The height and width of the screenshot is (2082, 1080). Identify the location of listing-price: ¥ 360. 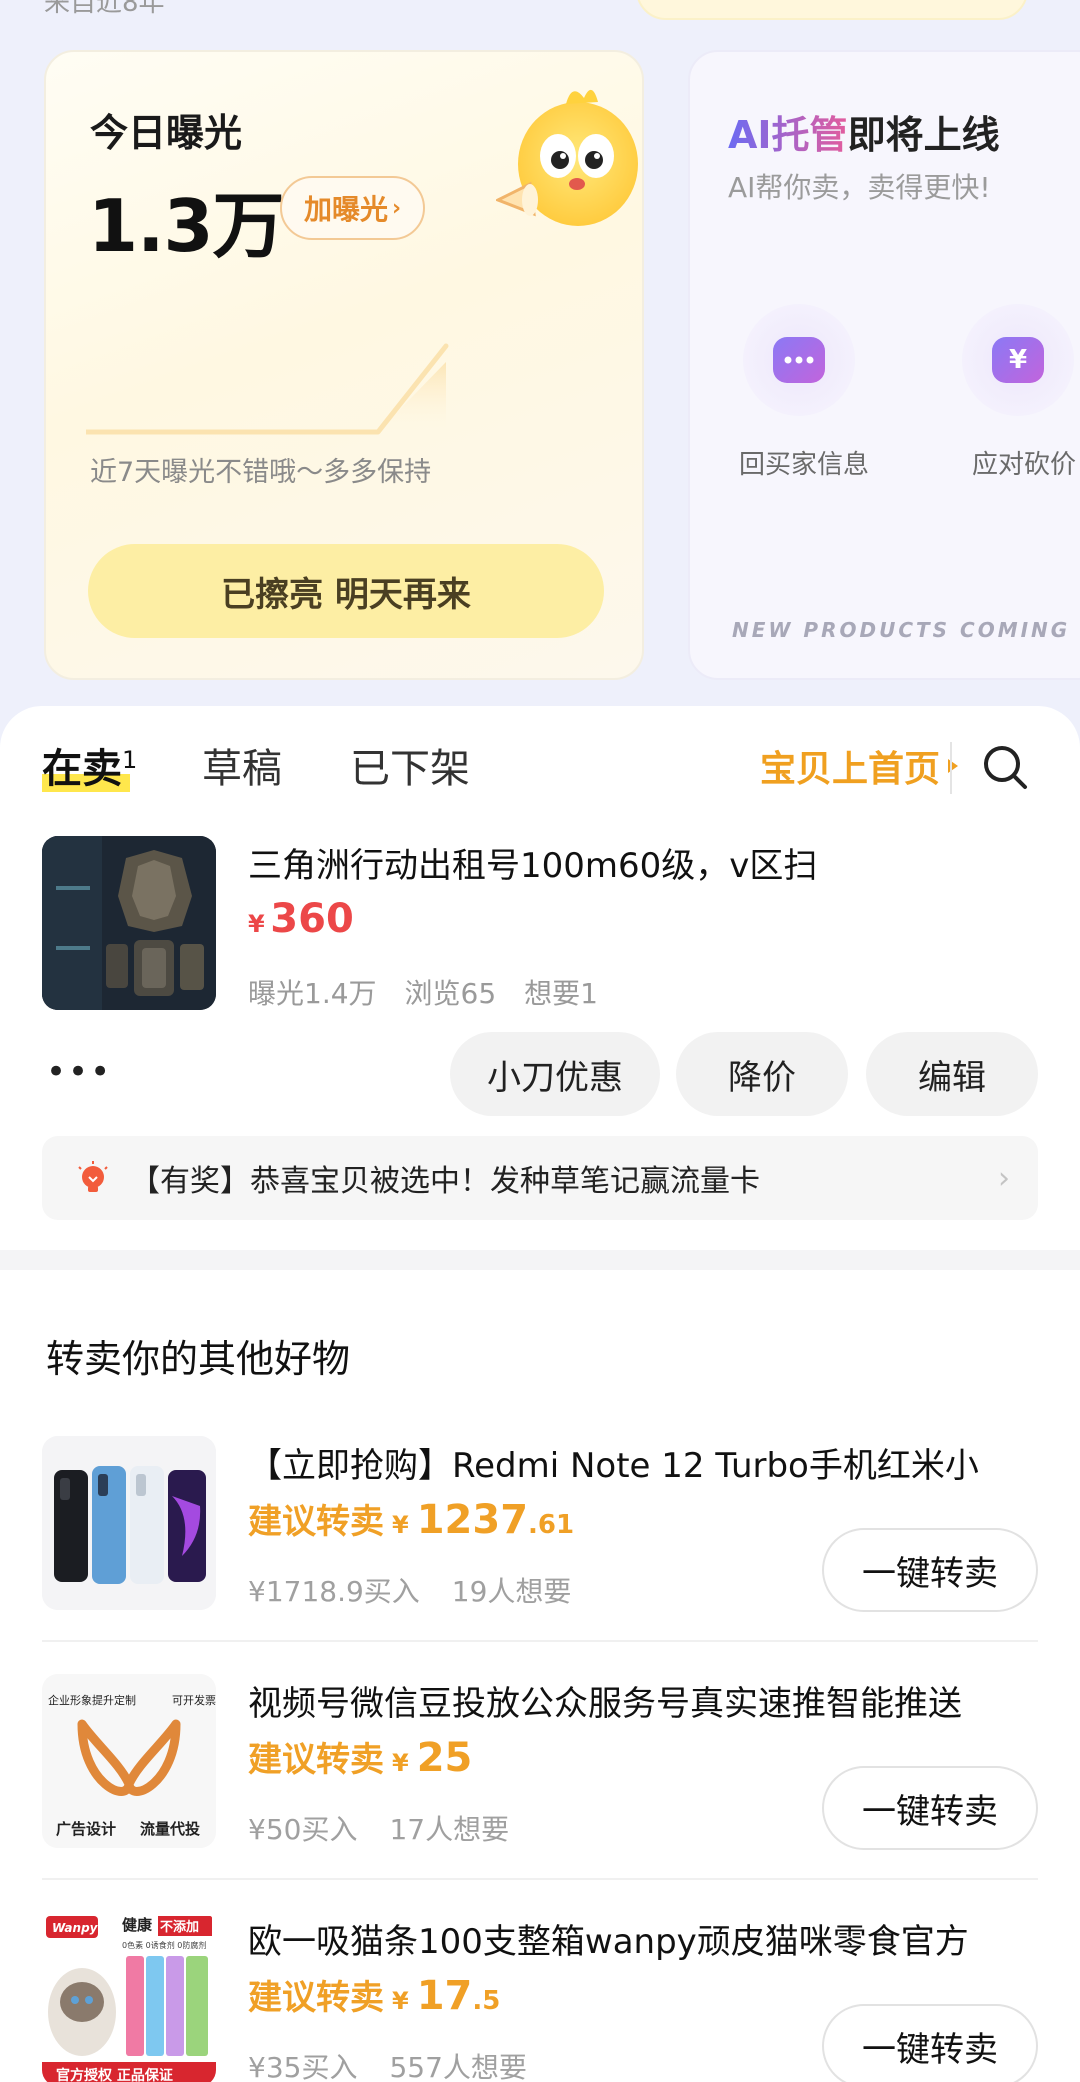
(301, 919).